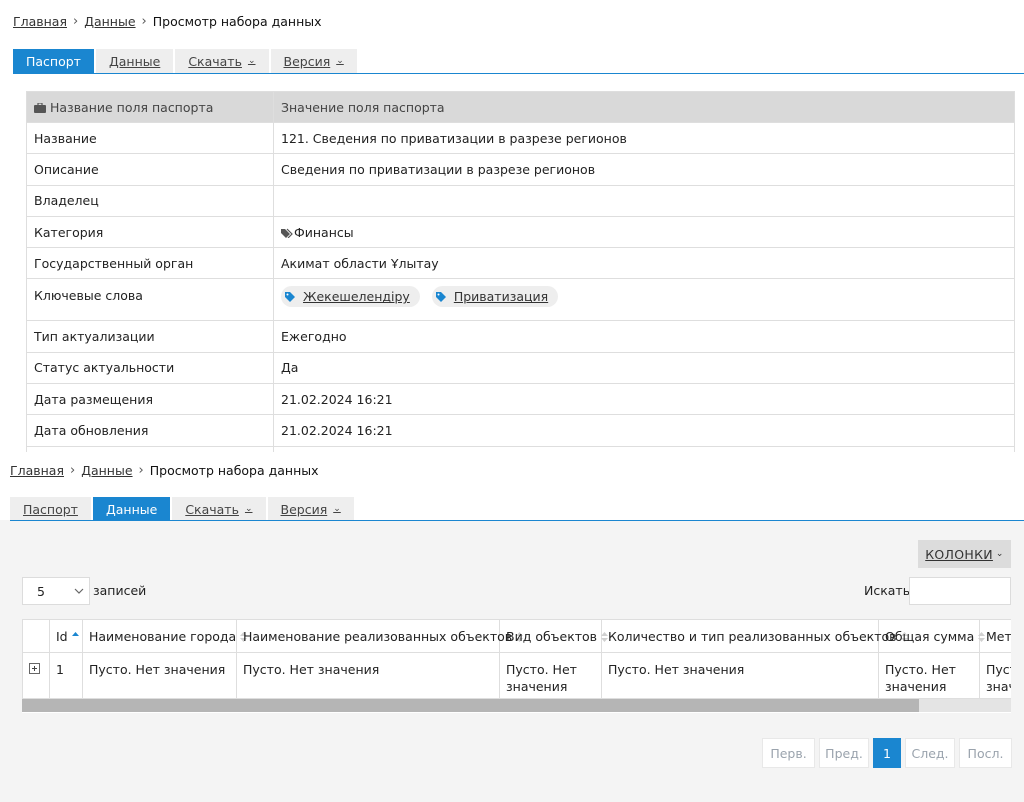 This screenshot has width=1024, height=802. Describe the element at coordinates (754, 636) in the screenshot. I see `column-header: Количество и тип реализованных объектов` at that location.